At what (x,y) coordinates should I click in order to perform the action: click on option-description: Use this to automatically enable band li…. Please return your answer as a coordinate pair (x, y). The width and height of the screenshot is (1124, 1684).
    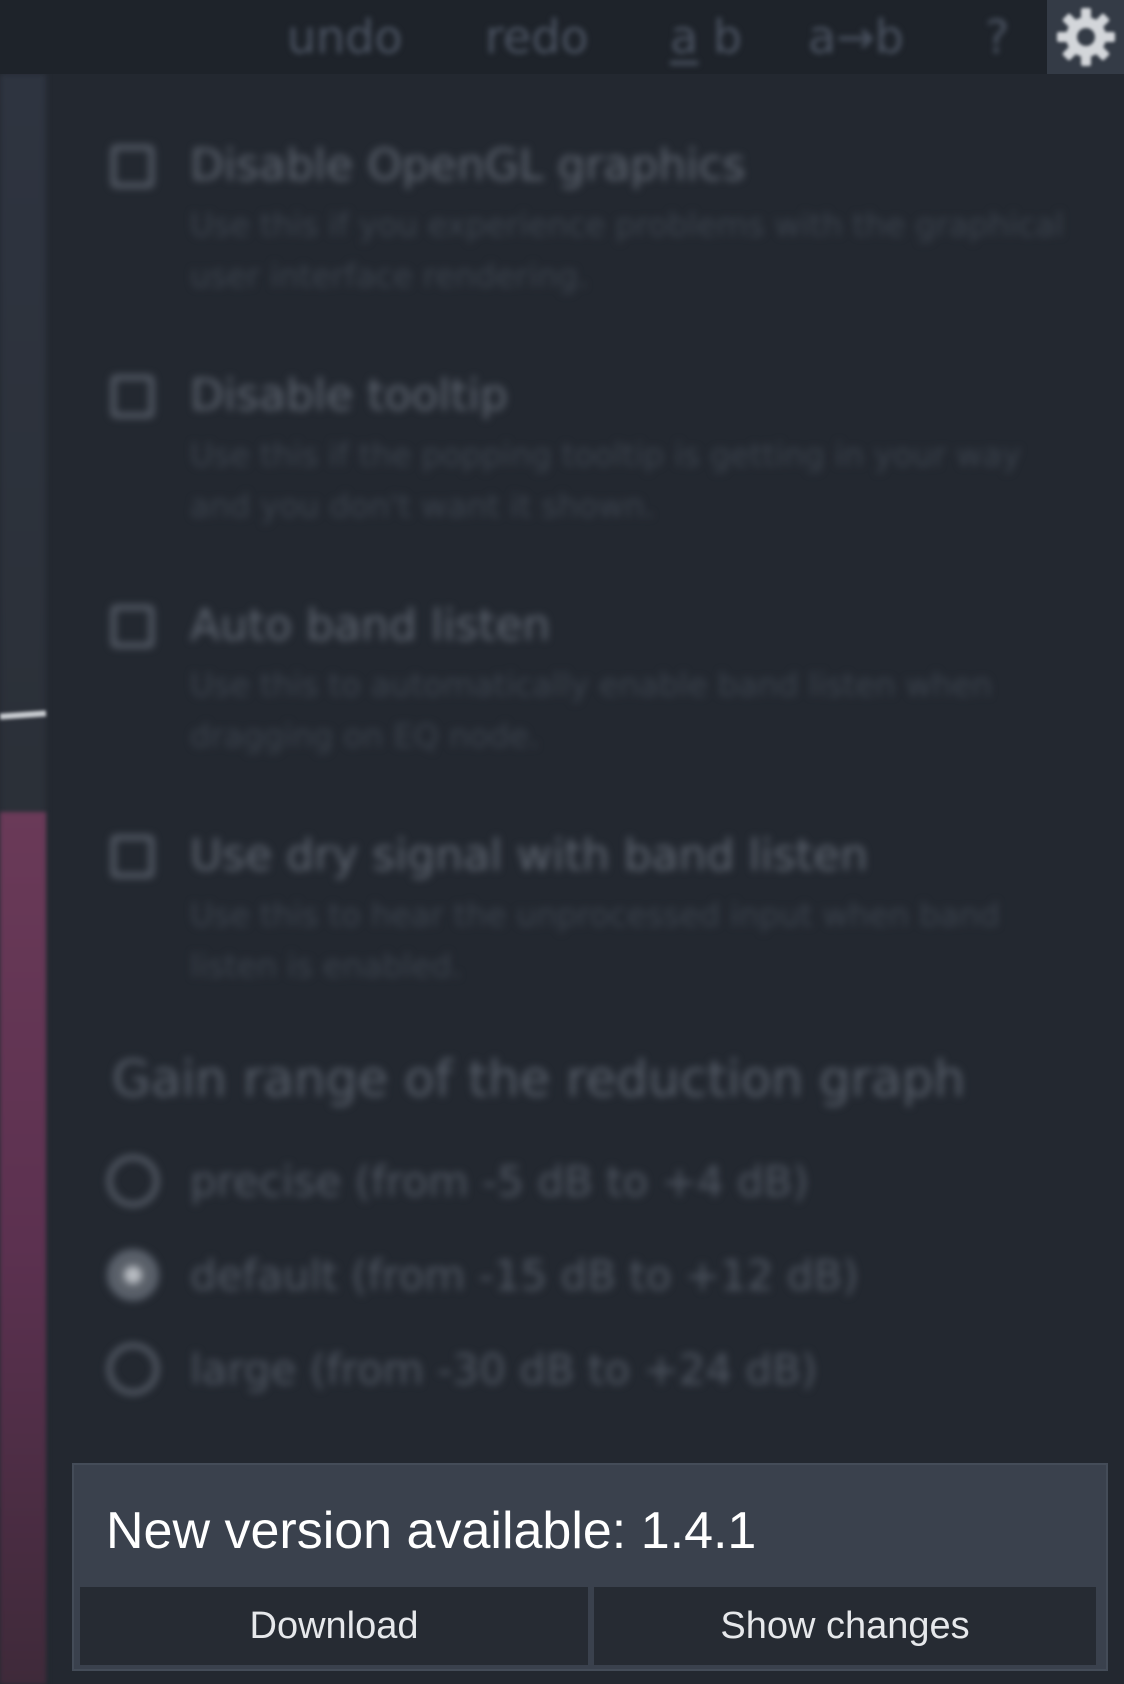
    Looking at the image, I should click on (591, 710).